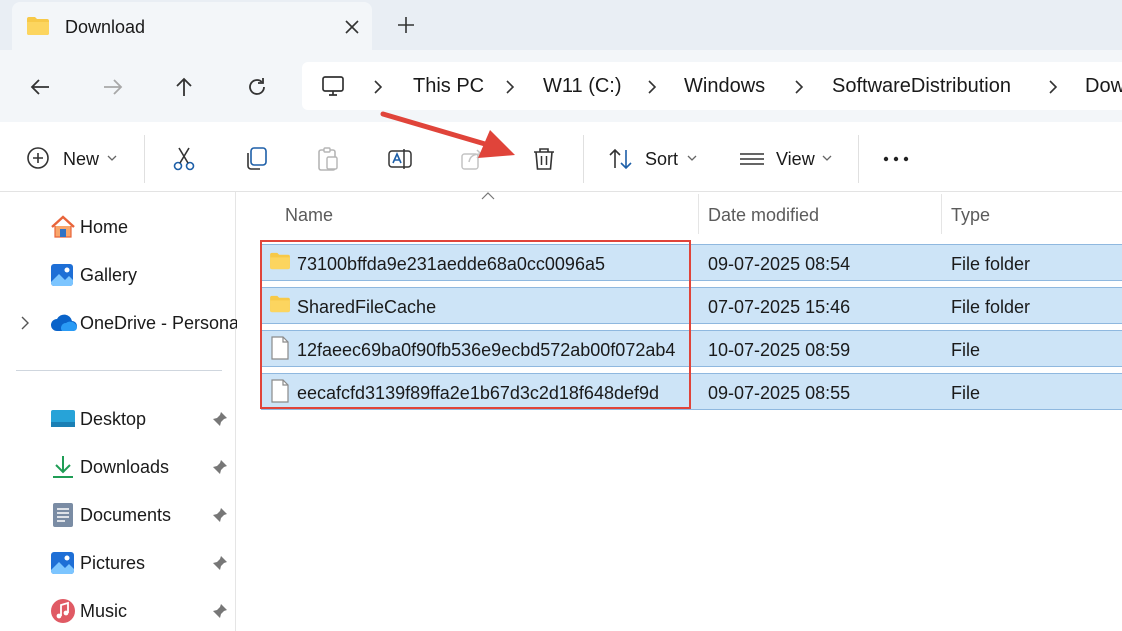  Describe the element at coordinates (779, 307) in the screenshot. I see `file-date: 07-07-2025 15:46` at that location.